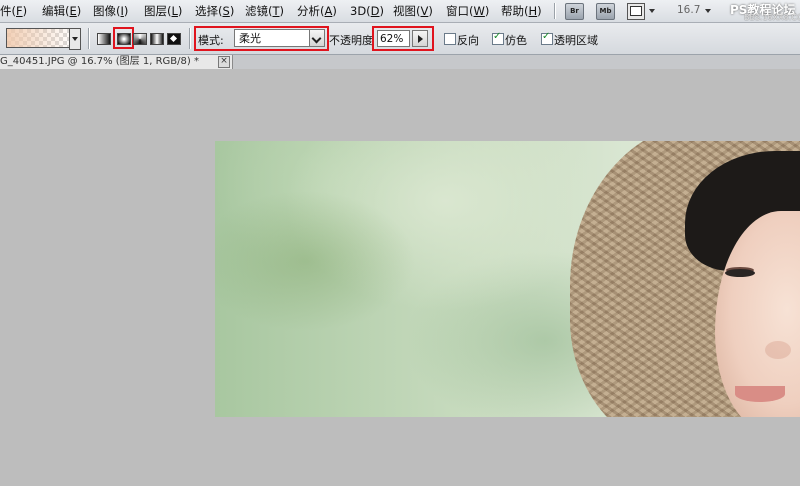 Image resolution: width=800 pixels, height=486 pixels. I want to click on menu-divider, so click(554, 11).